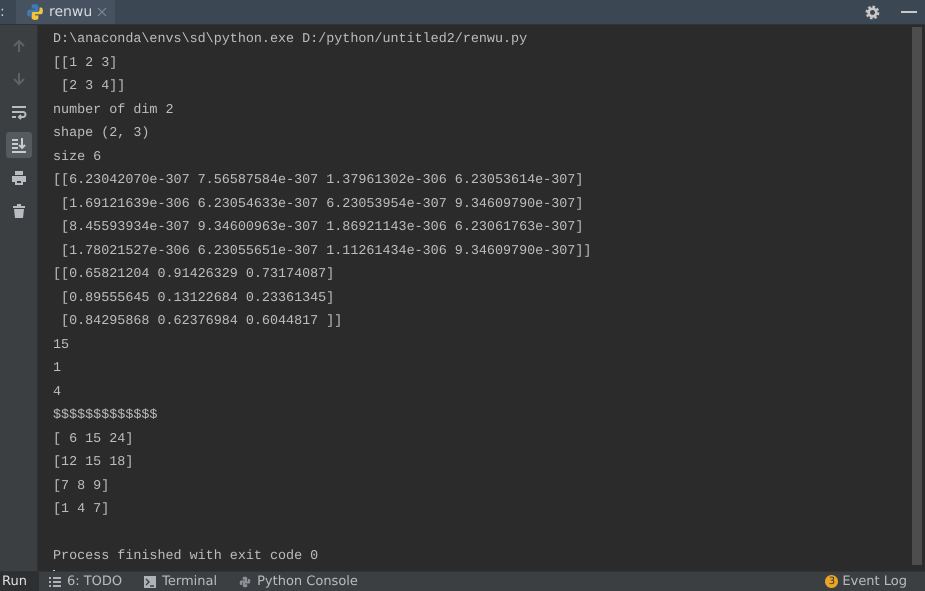  Describe the element at coordinates (66, 12) in the screenshot. I see `editor-tab: renwu` at that location.